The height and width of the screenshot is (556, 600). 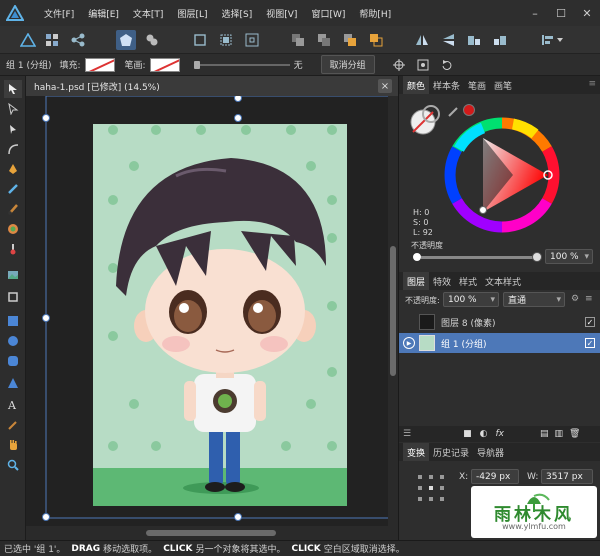 I want to click on move-tool-icon, so click(x=13, y=89).